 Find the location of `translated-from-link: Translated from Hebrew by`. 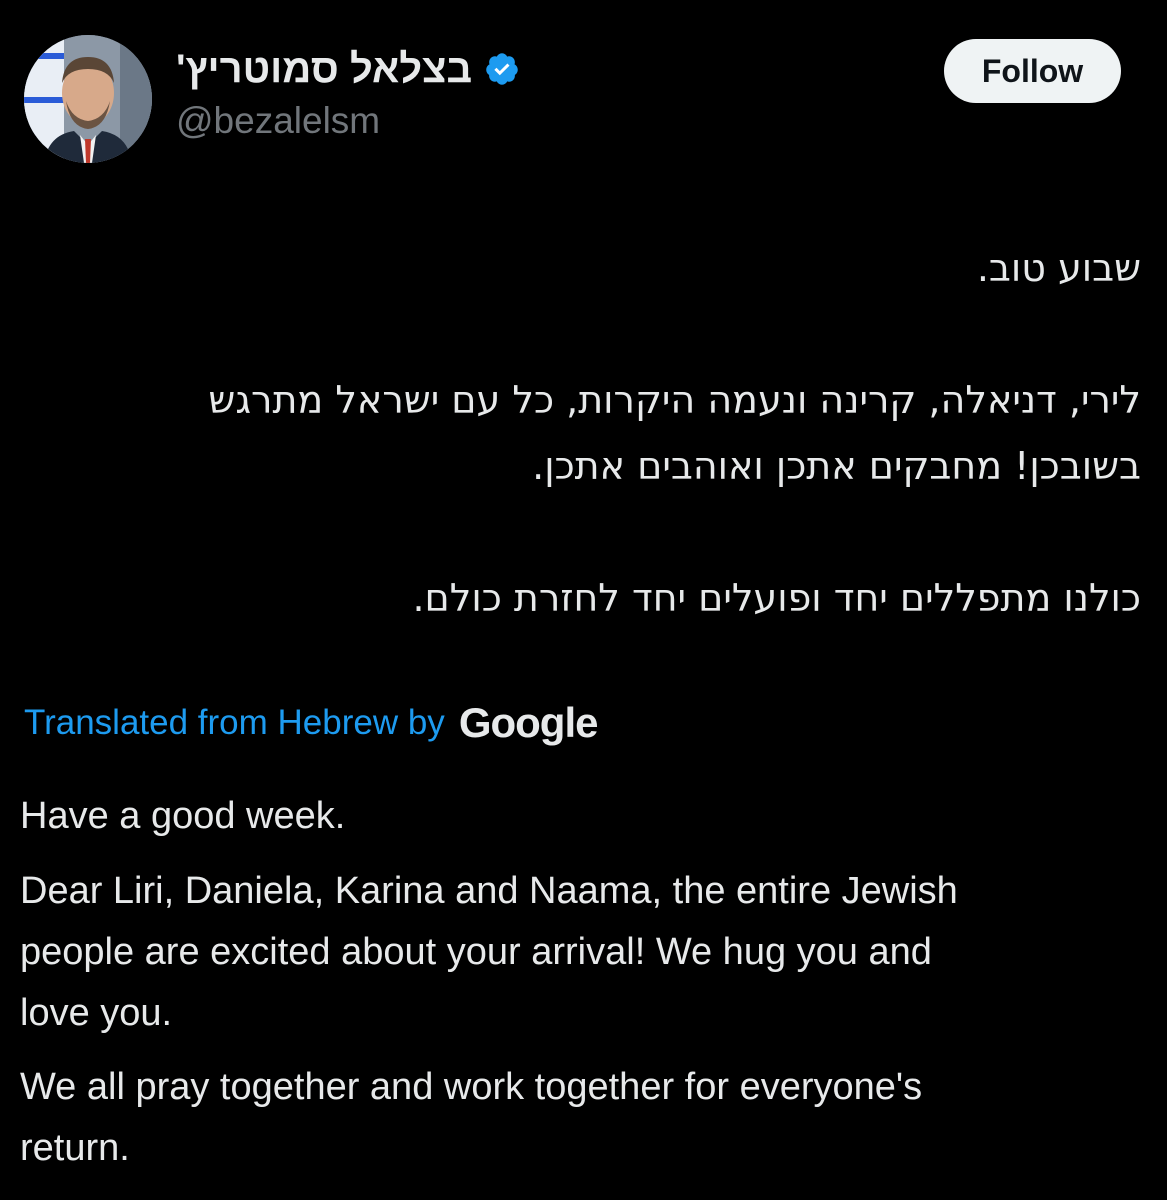

translated-from-link: Translated from Hebrew by is located at coordinates (234, 723).